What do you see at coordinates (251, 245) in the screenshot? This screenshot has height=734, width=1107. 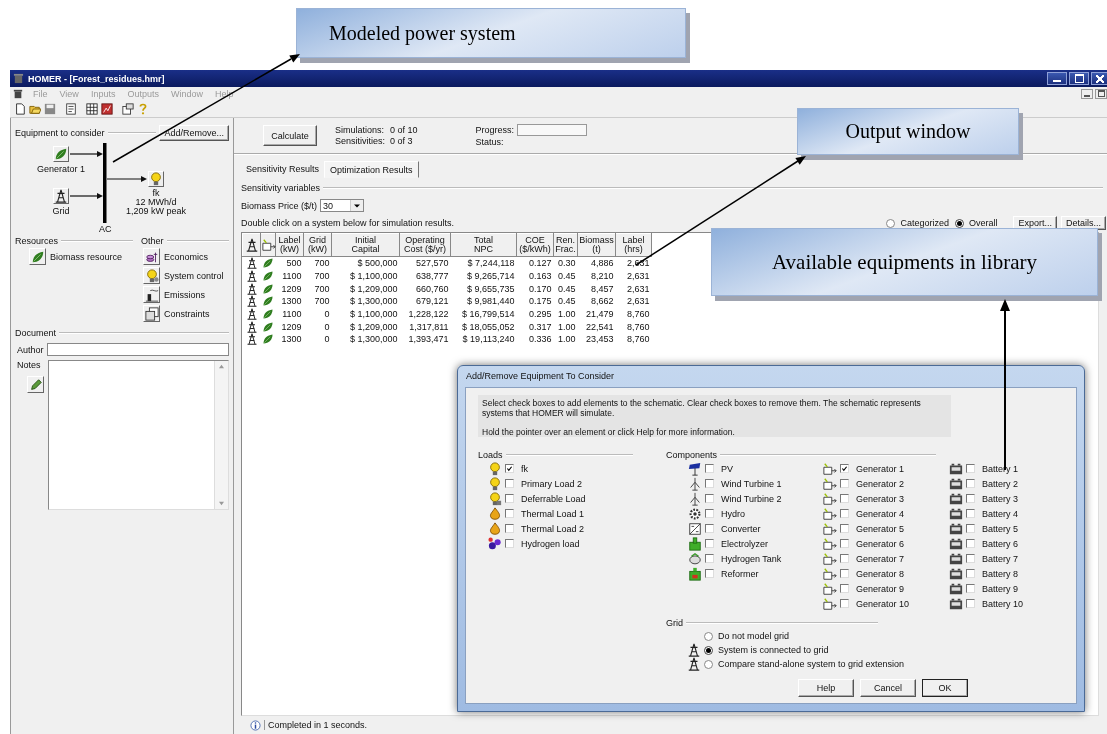 I see `column-header` at bounding box center [251, 245].